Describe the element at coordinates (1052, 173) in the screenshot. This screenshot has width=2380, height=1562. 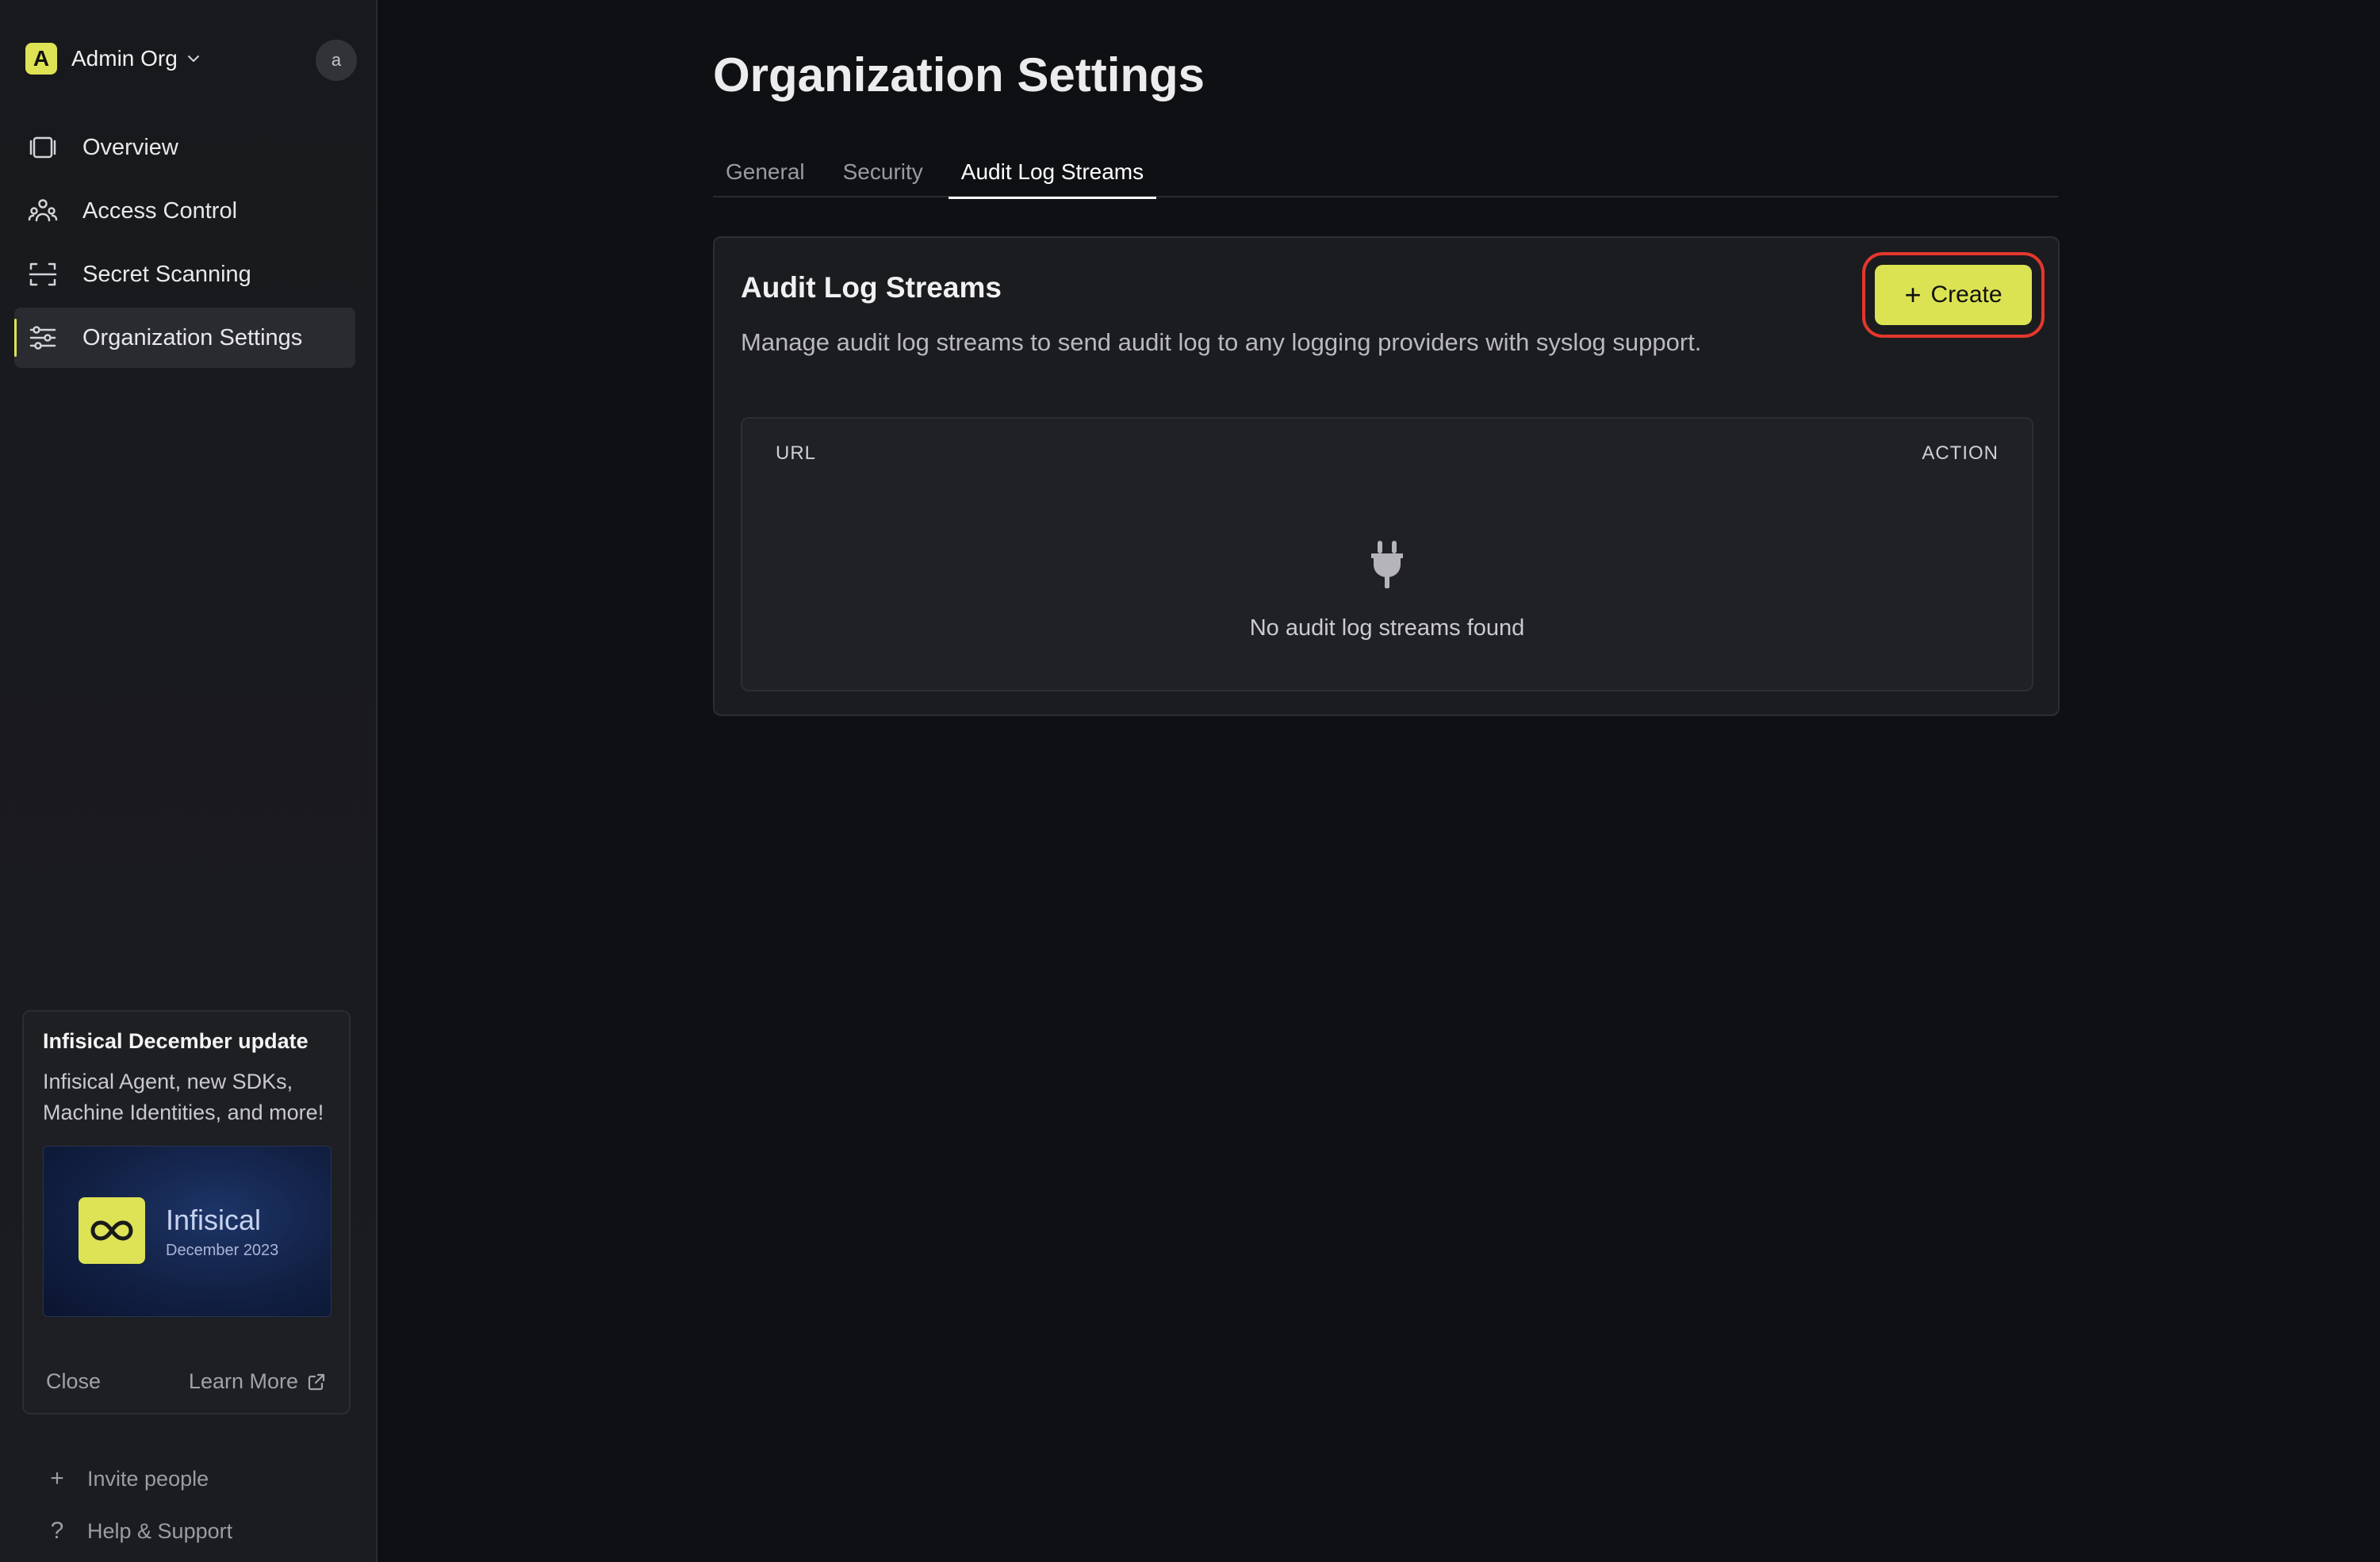
I see `tab-audit-log-streams: Audit Log Streams` at that location.